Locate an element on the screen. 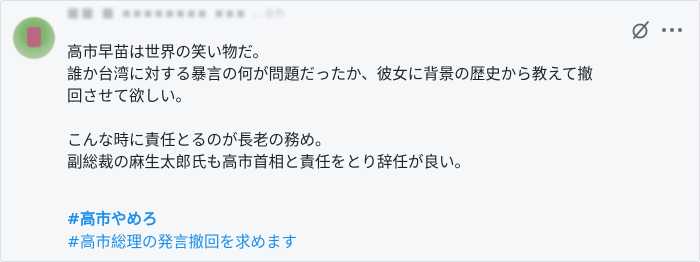 The image size is (700, 262). post-line: 高市早苗は世界の笑い物だ。 is located at coordinates (168, 52).